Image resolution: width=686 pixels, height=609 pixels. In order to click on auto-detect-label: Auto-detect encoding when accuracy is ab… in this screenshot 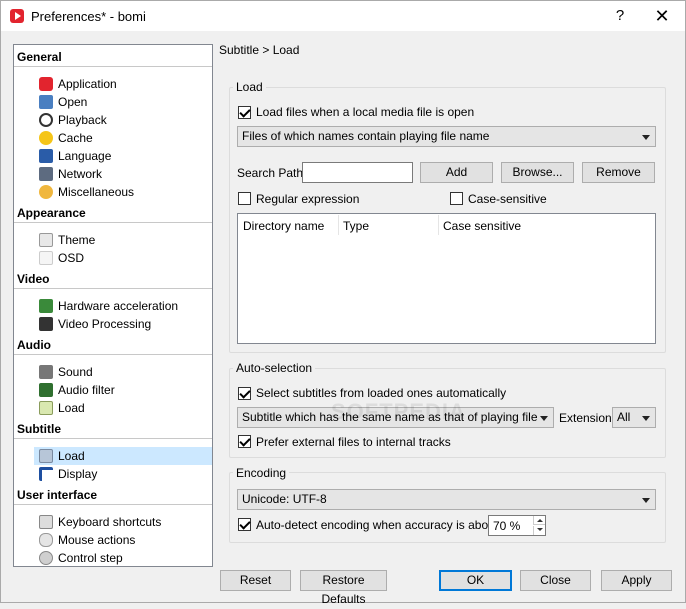, I will do `click(378, 525)`.